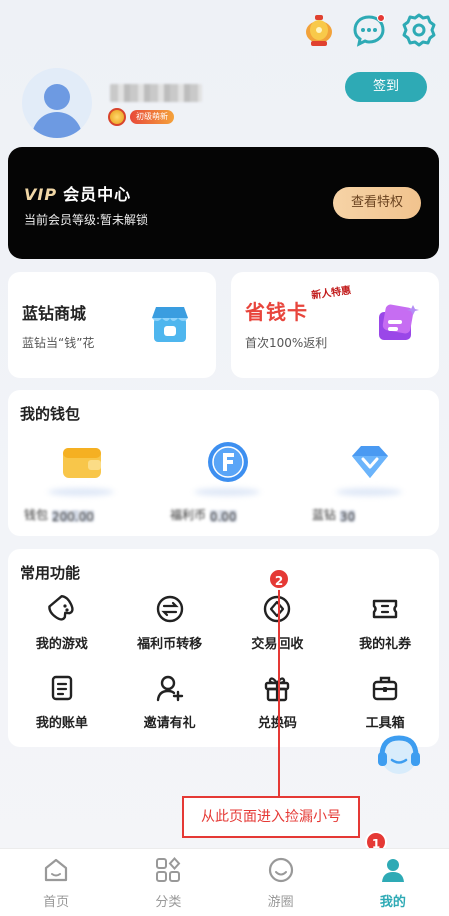 The image size is (449, 916). I want to click on wallet-item-value: 0.00, so click(223, 516).